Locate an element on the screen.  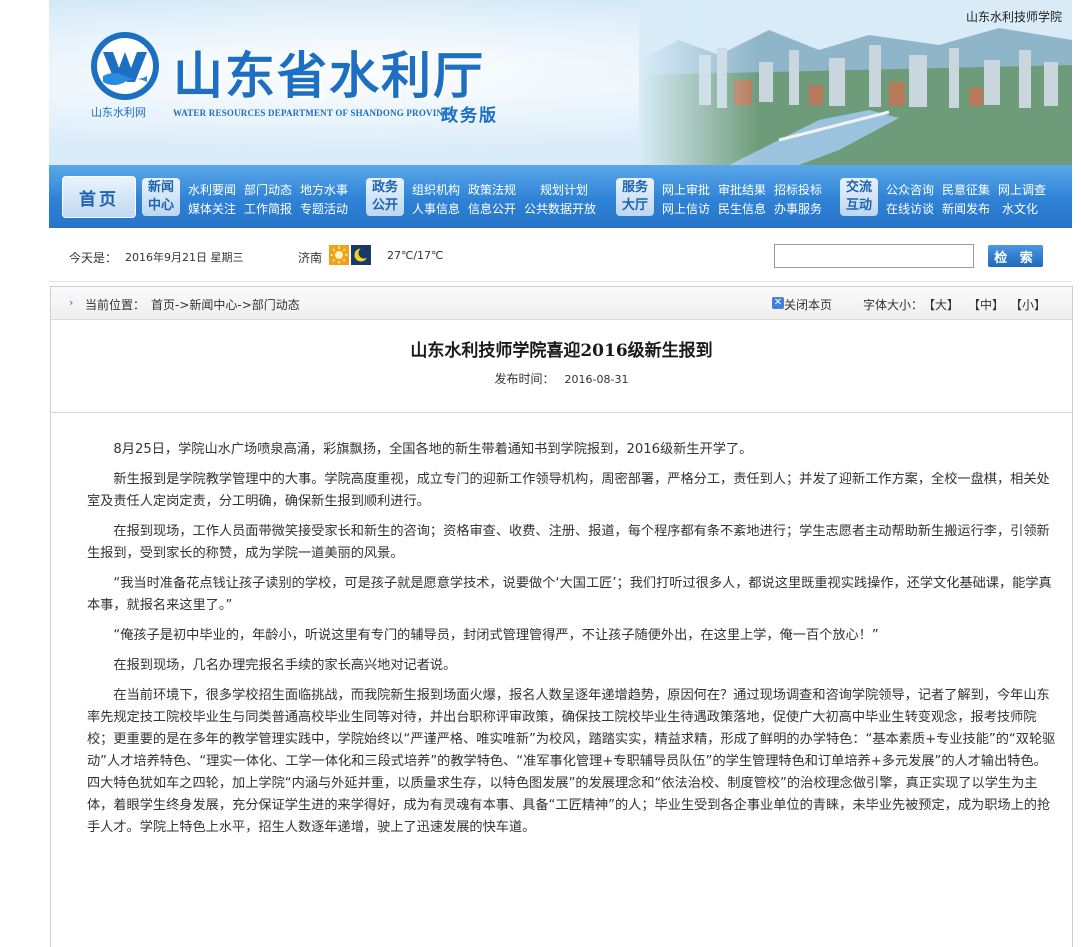
info-bar: 今天是： 2016年9月21日 星期三 济南 27℃/17℃ 检 索 is located at coordinates (560, 257).